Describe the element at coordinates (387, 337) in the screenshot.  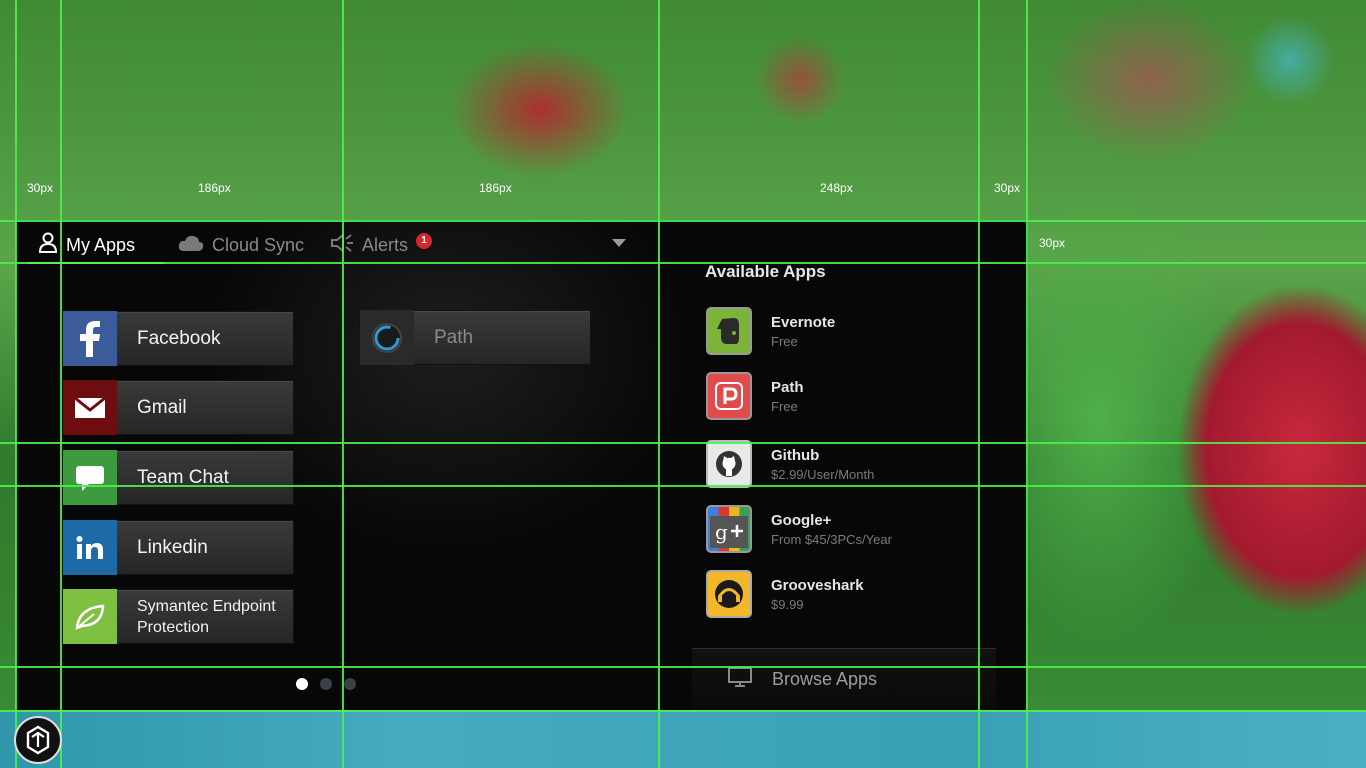
I see `path-ring-icon` at that location.